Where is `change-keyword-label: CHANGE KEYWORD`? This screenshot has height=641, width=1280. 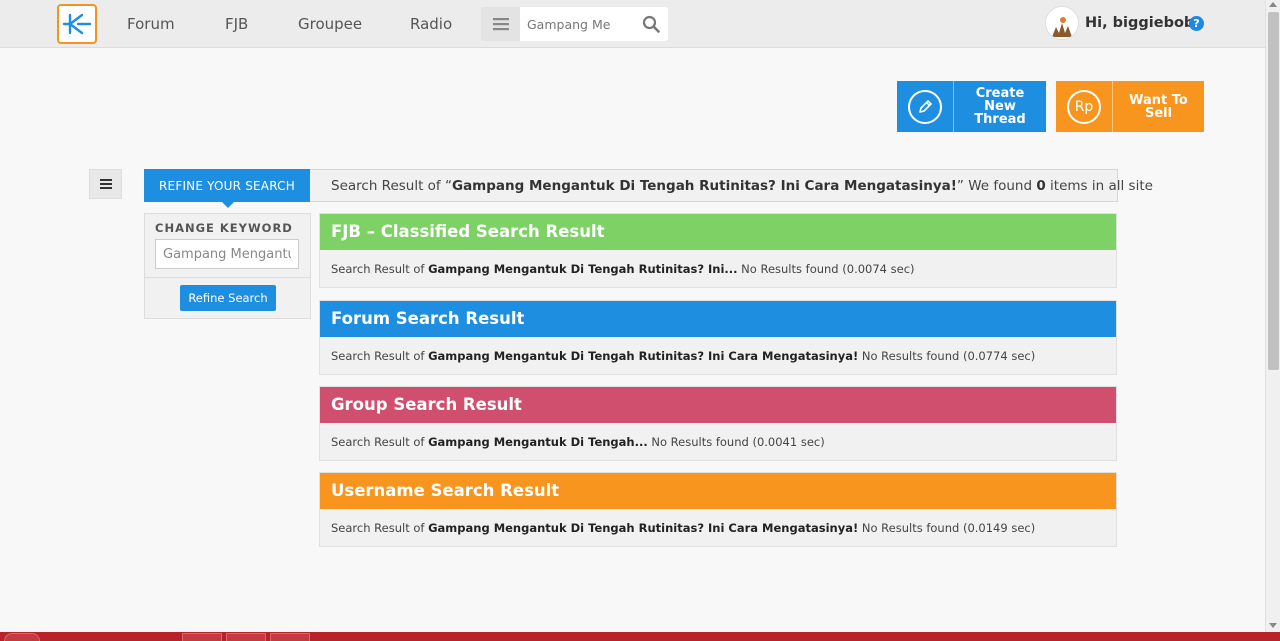 change-keyword-label: CHANGE KEYWORD is located at coordinates (224, 228).